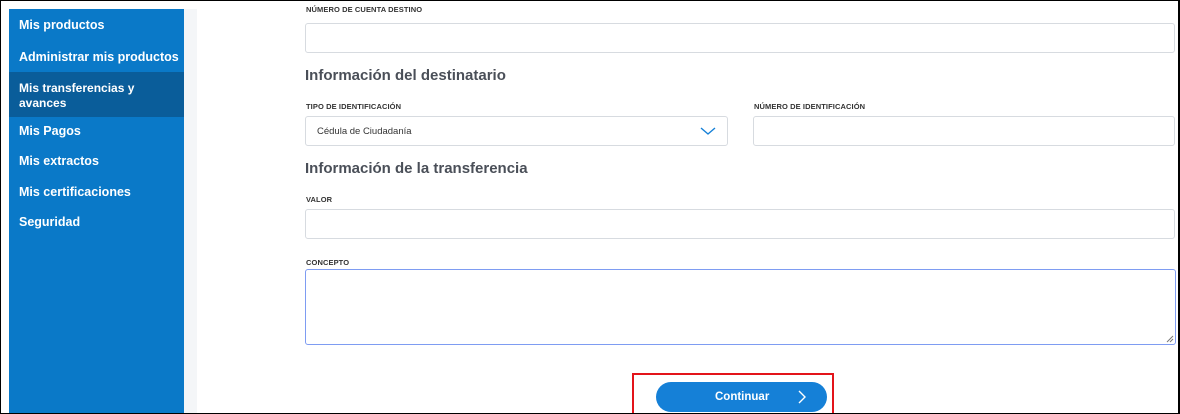 The image size is (1180, 414). I want to click on id-type-value: Cédula de Ciudadanía, so click(364, 131).